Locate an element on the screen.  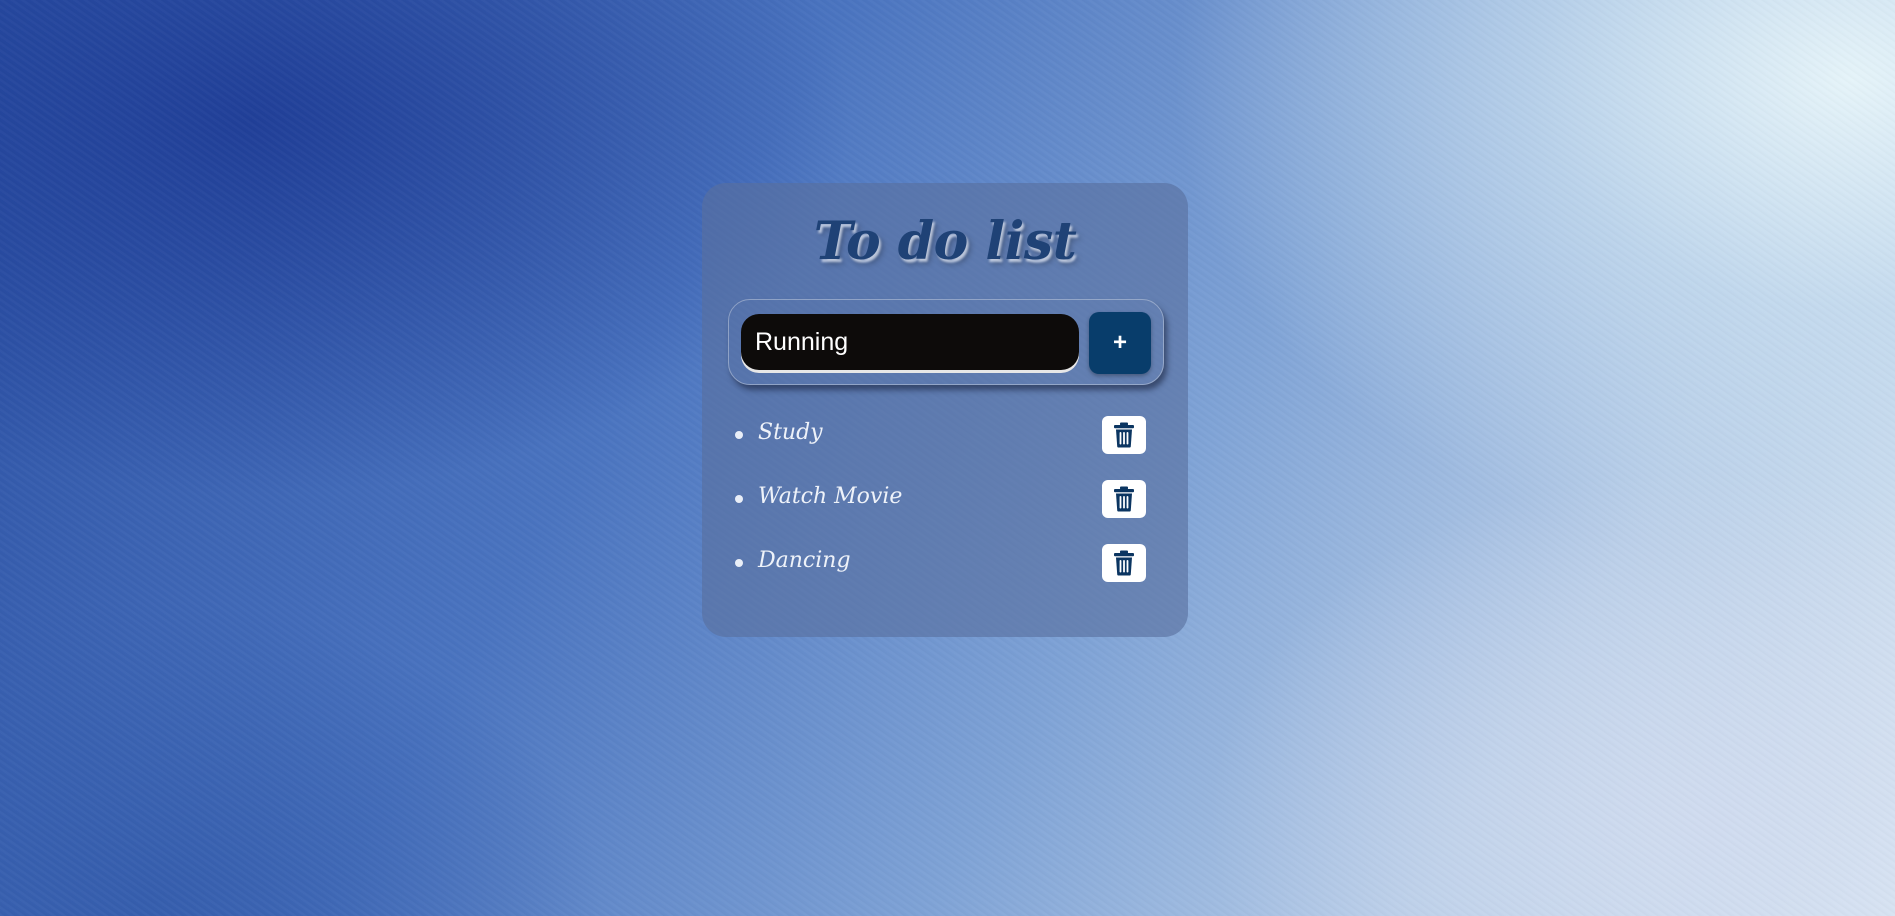
task-label: Watch Movie is located at coordinates (830, 496).